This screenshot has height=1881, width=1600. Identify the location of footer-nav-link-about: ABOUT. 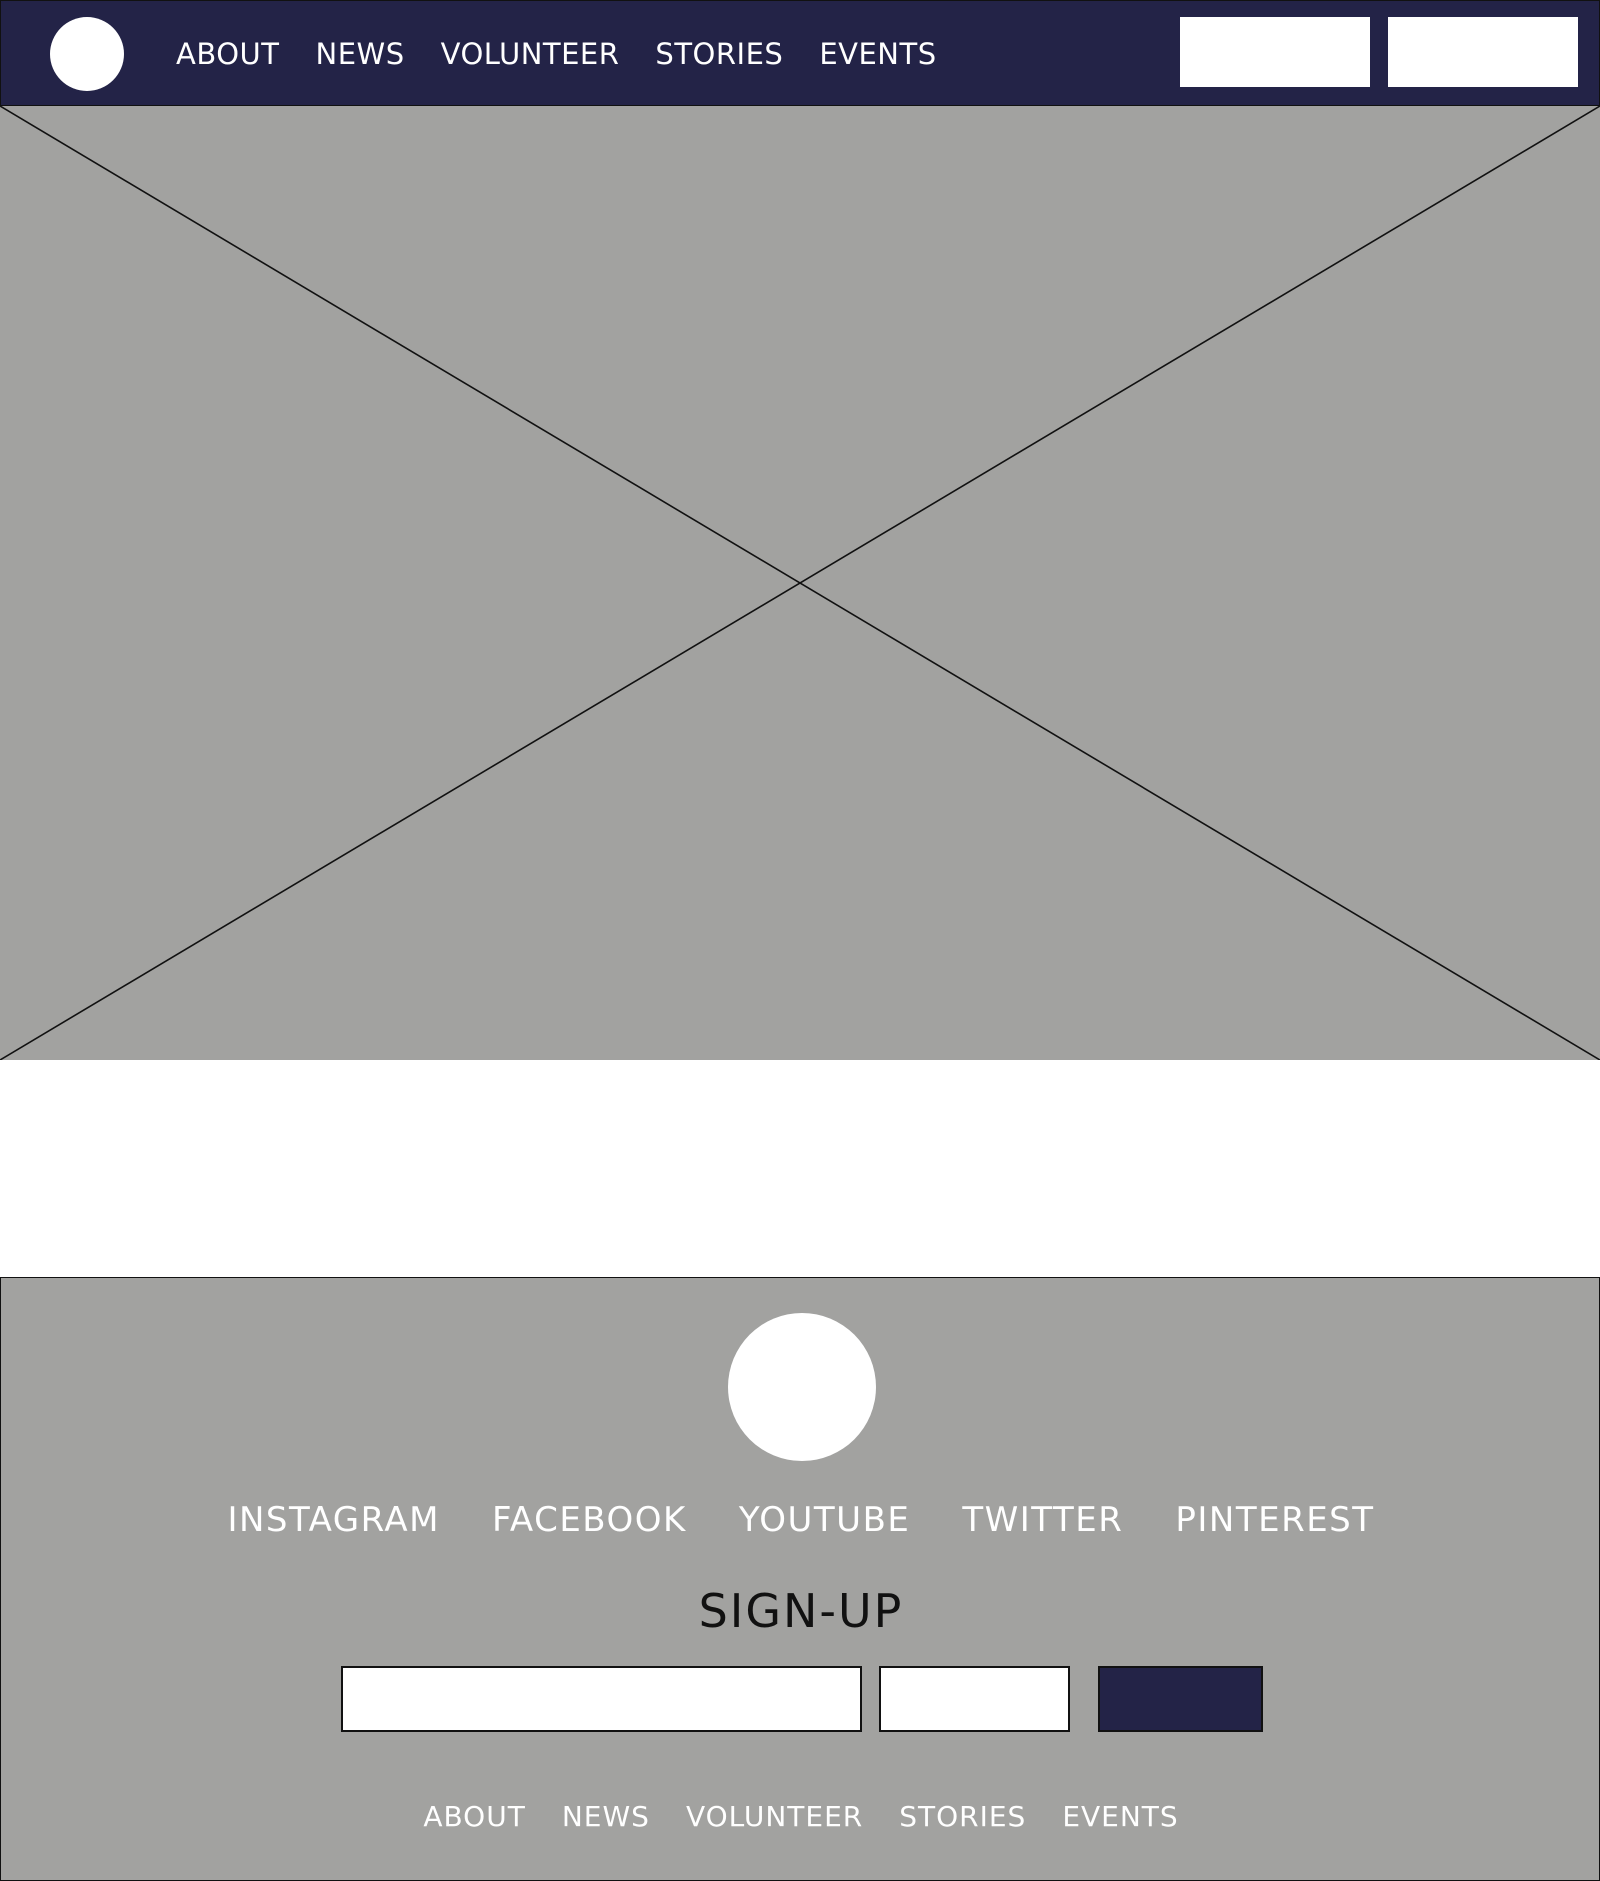
(474, 1816).